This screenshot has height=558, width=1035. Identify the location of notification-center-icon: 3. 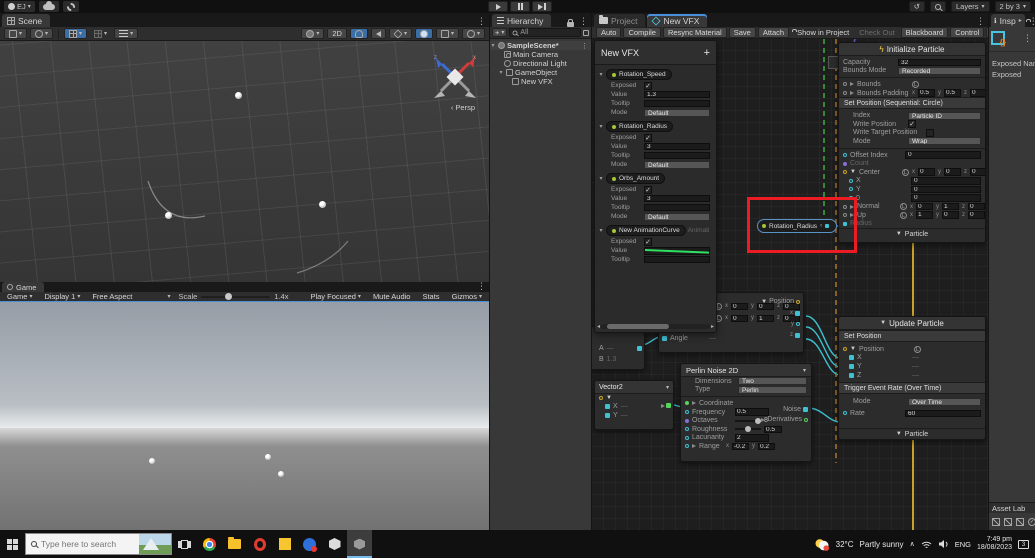
(1023, 544).